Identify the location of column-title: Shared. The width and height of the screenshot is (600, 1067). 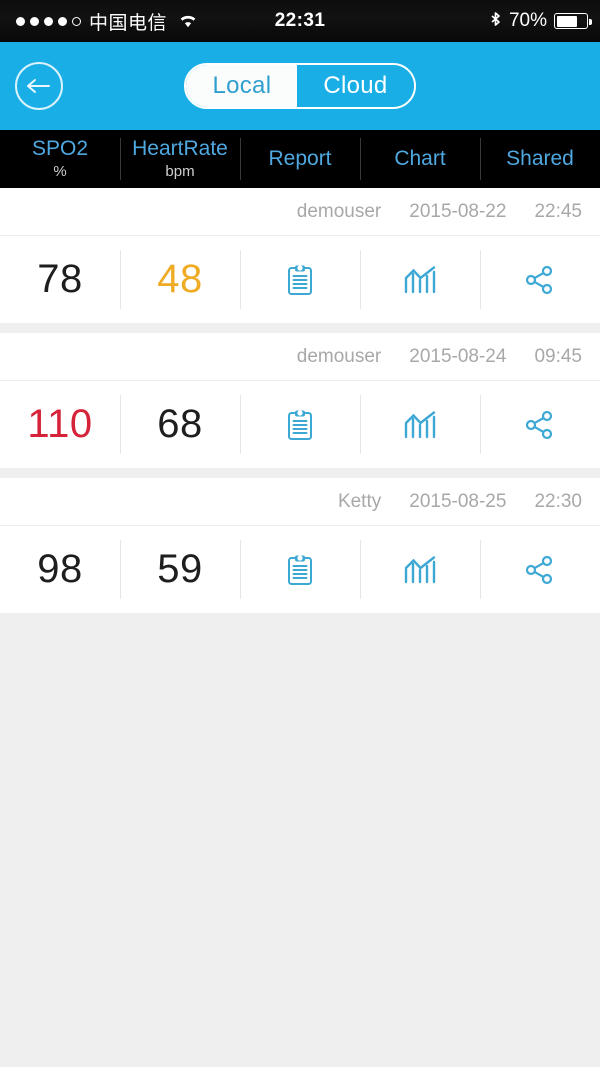
(540, 158).